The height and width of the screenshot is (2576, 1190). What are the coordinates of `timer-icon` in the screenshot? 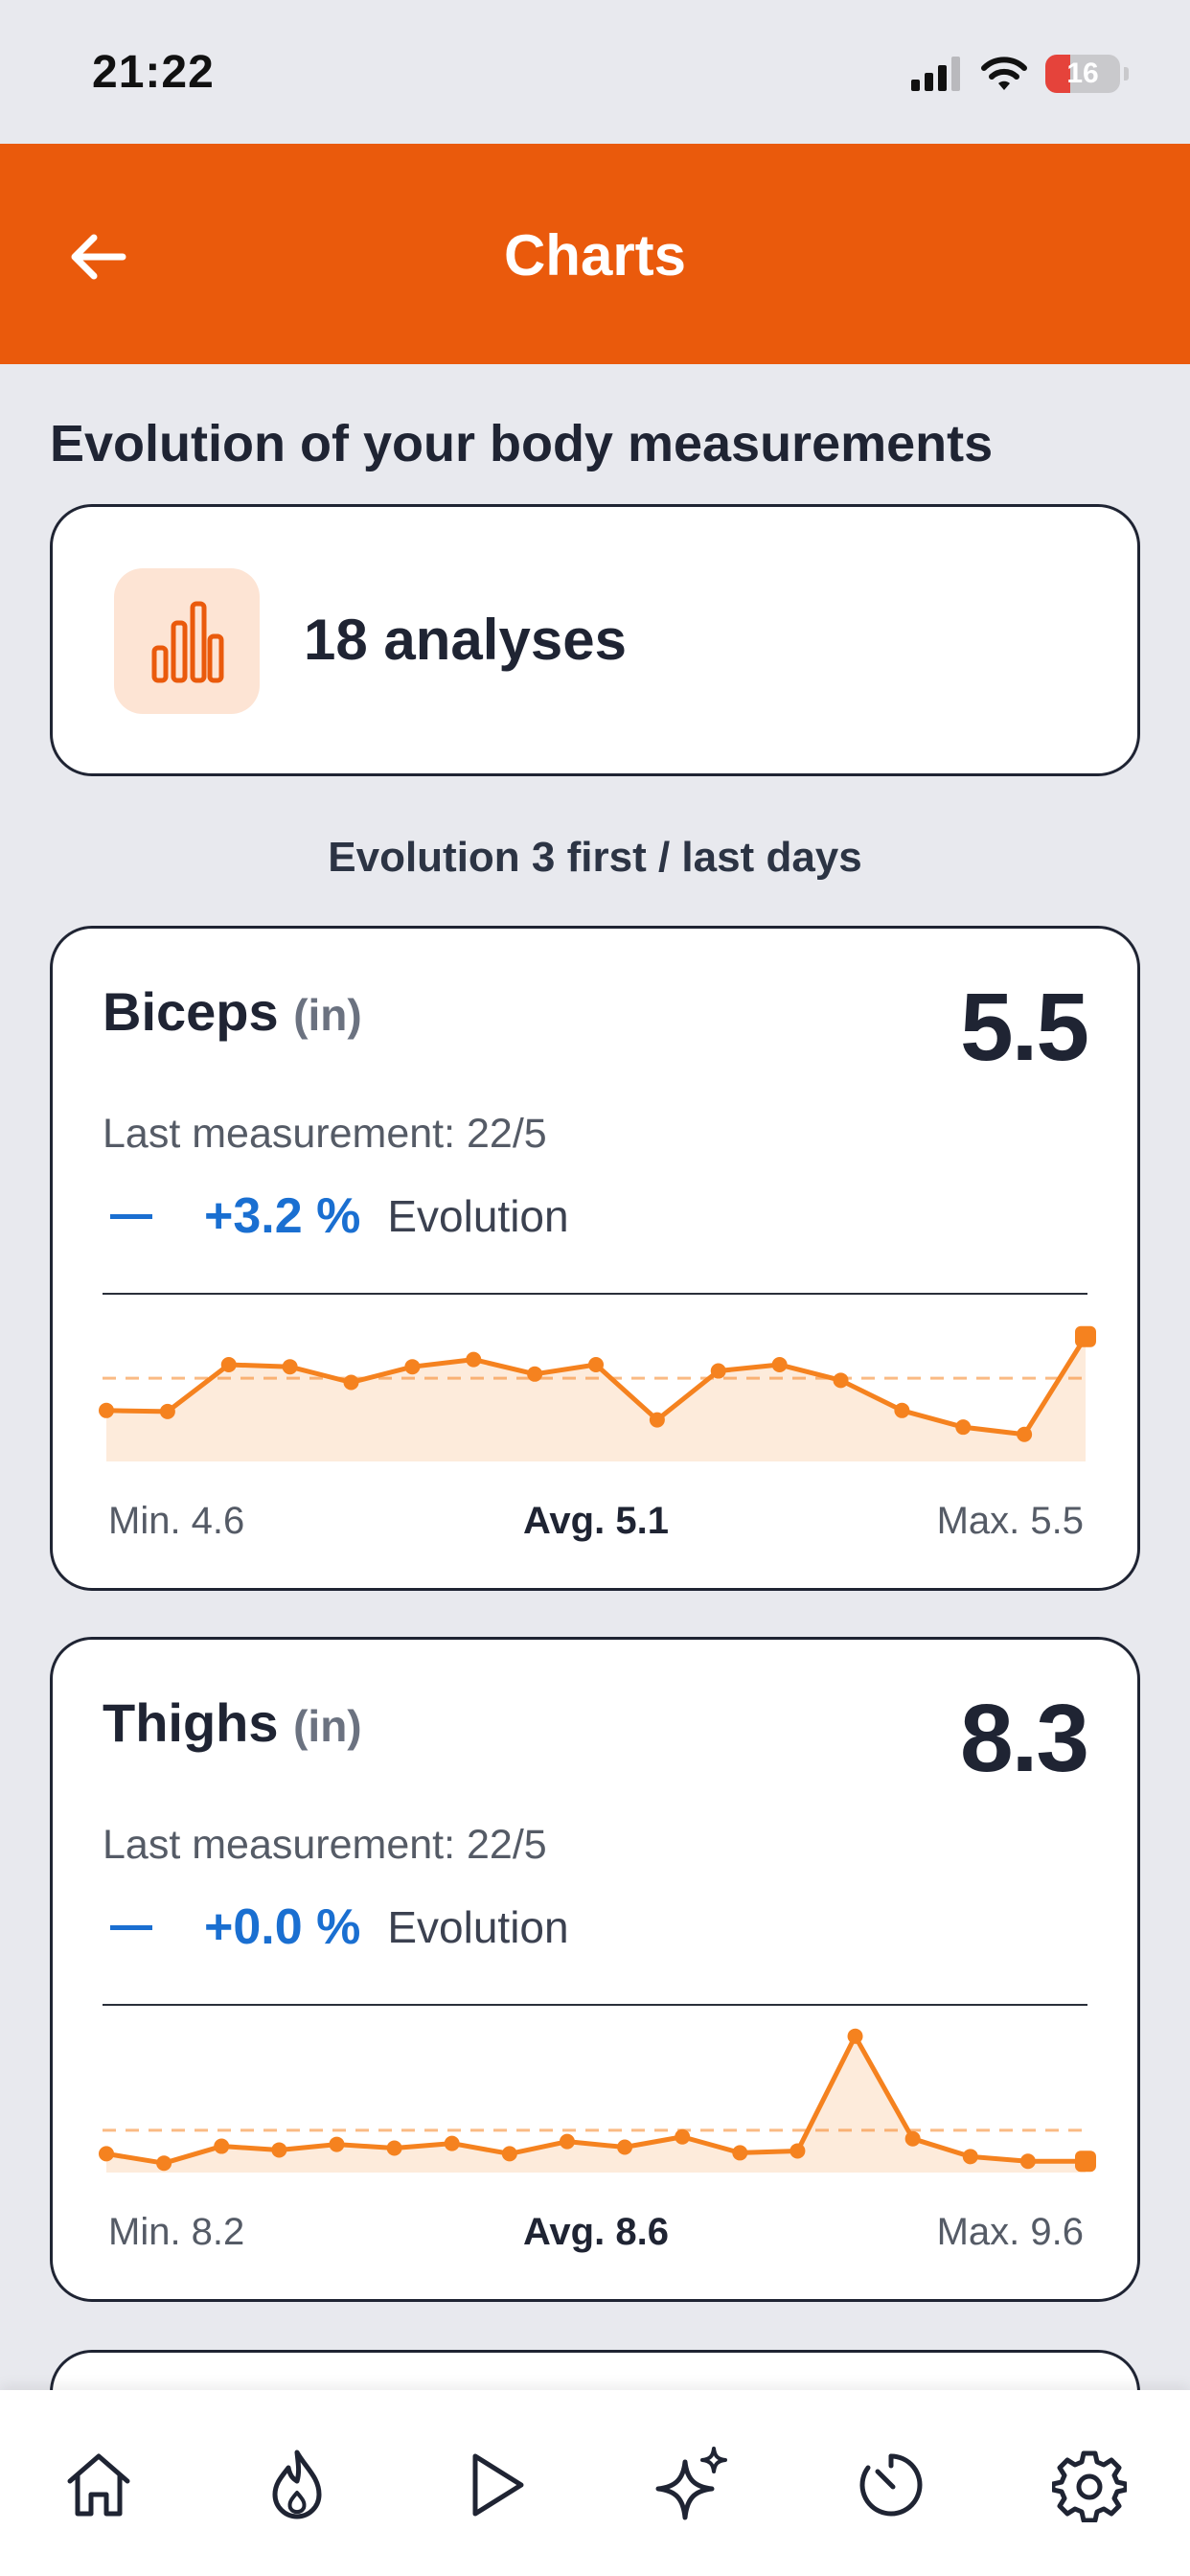 It's located at (891, 2485).